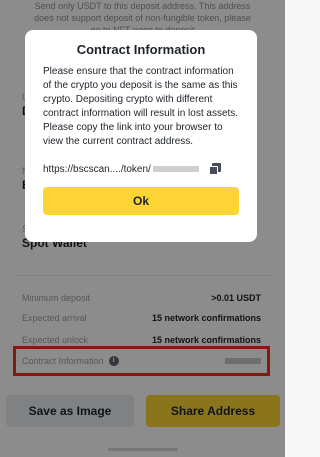  I want to click on contract-link-row: https://bscscan..../token/, so click(141, 169).